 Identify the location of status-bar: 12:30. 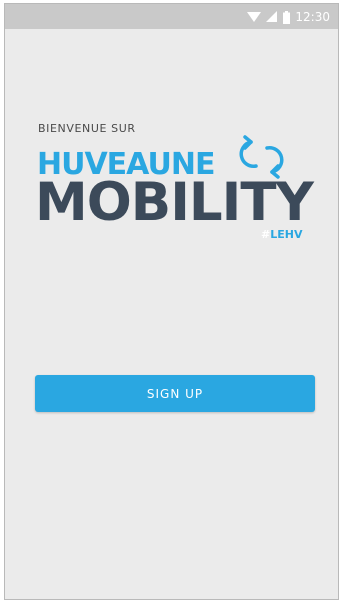
(171, 16).